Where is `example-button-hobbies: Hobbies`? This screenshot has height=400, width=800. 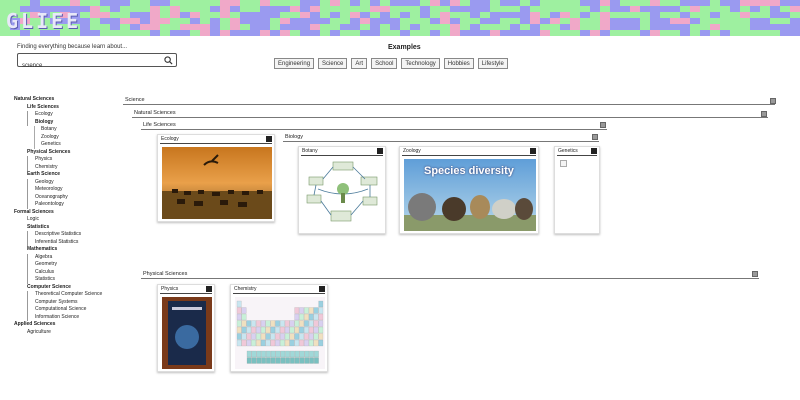
example-button-hobbies: Hobbies is located at coordinates (458, 63).